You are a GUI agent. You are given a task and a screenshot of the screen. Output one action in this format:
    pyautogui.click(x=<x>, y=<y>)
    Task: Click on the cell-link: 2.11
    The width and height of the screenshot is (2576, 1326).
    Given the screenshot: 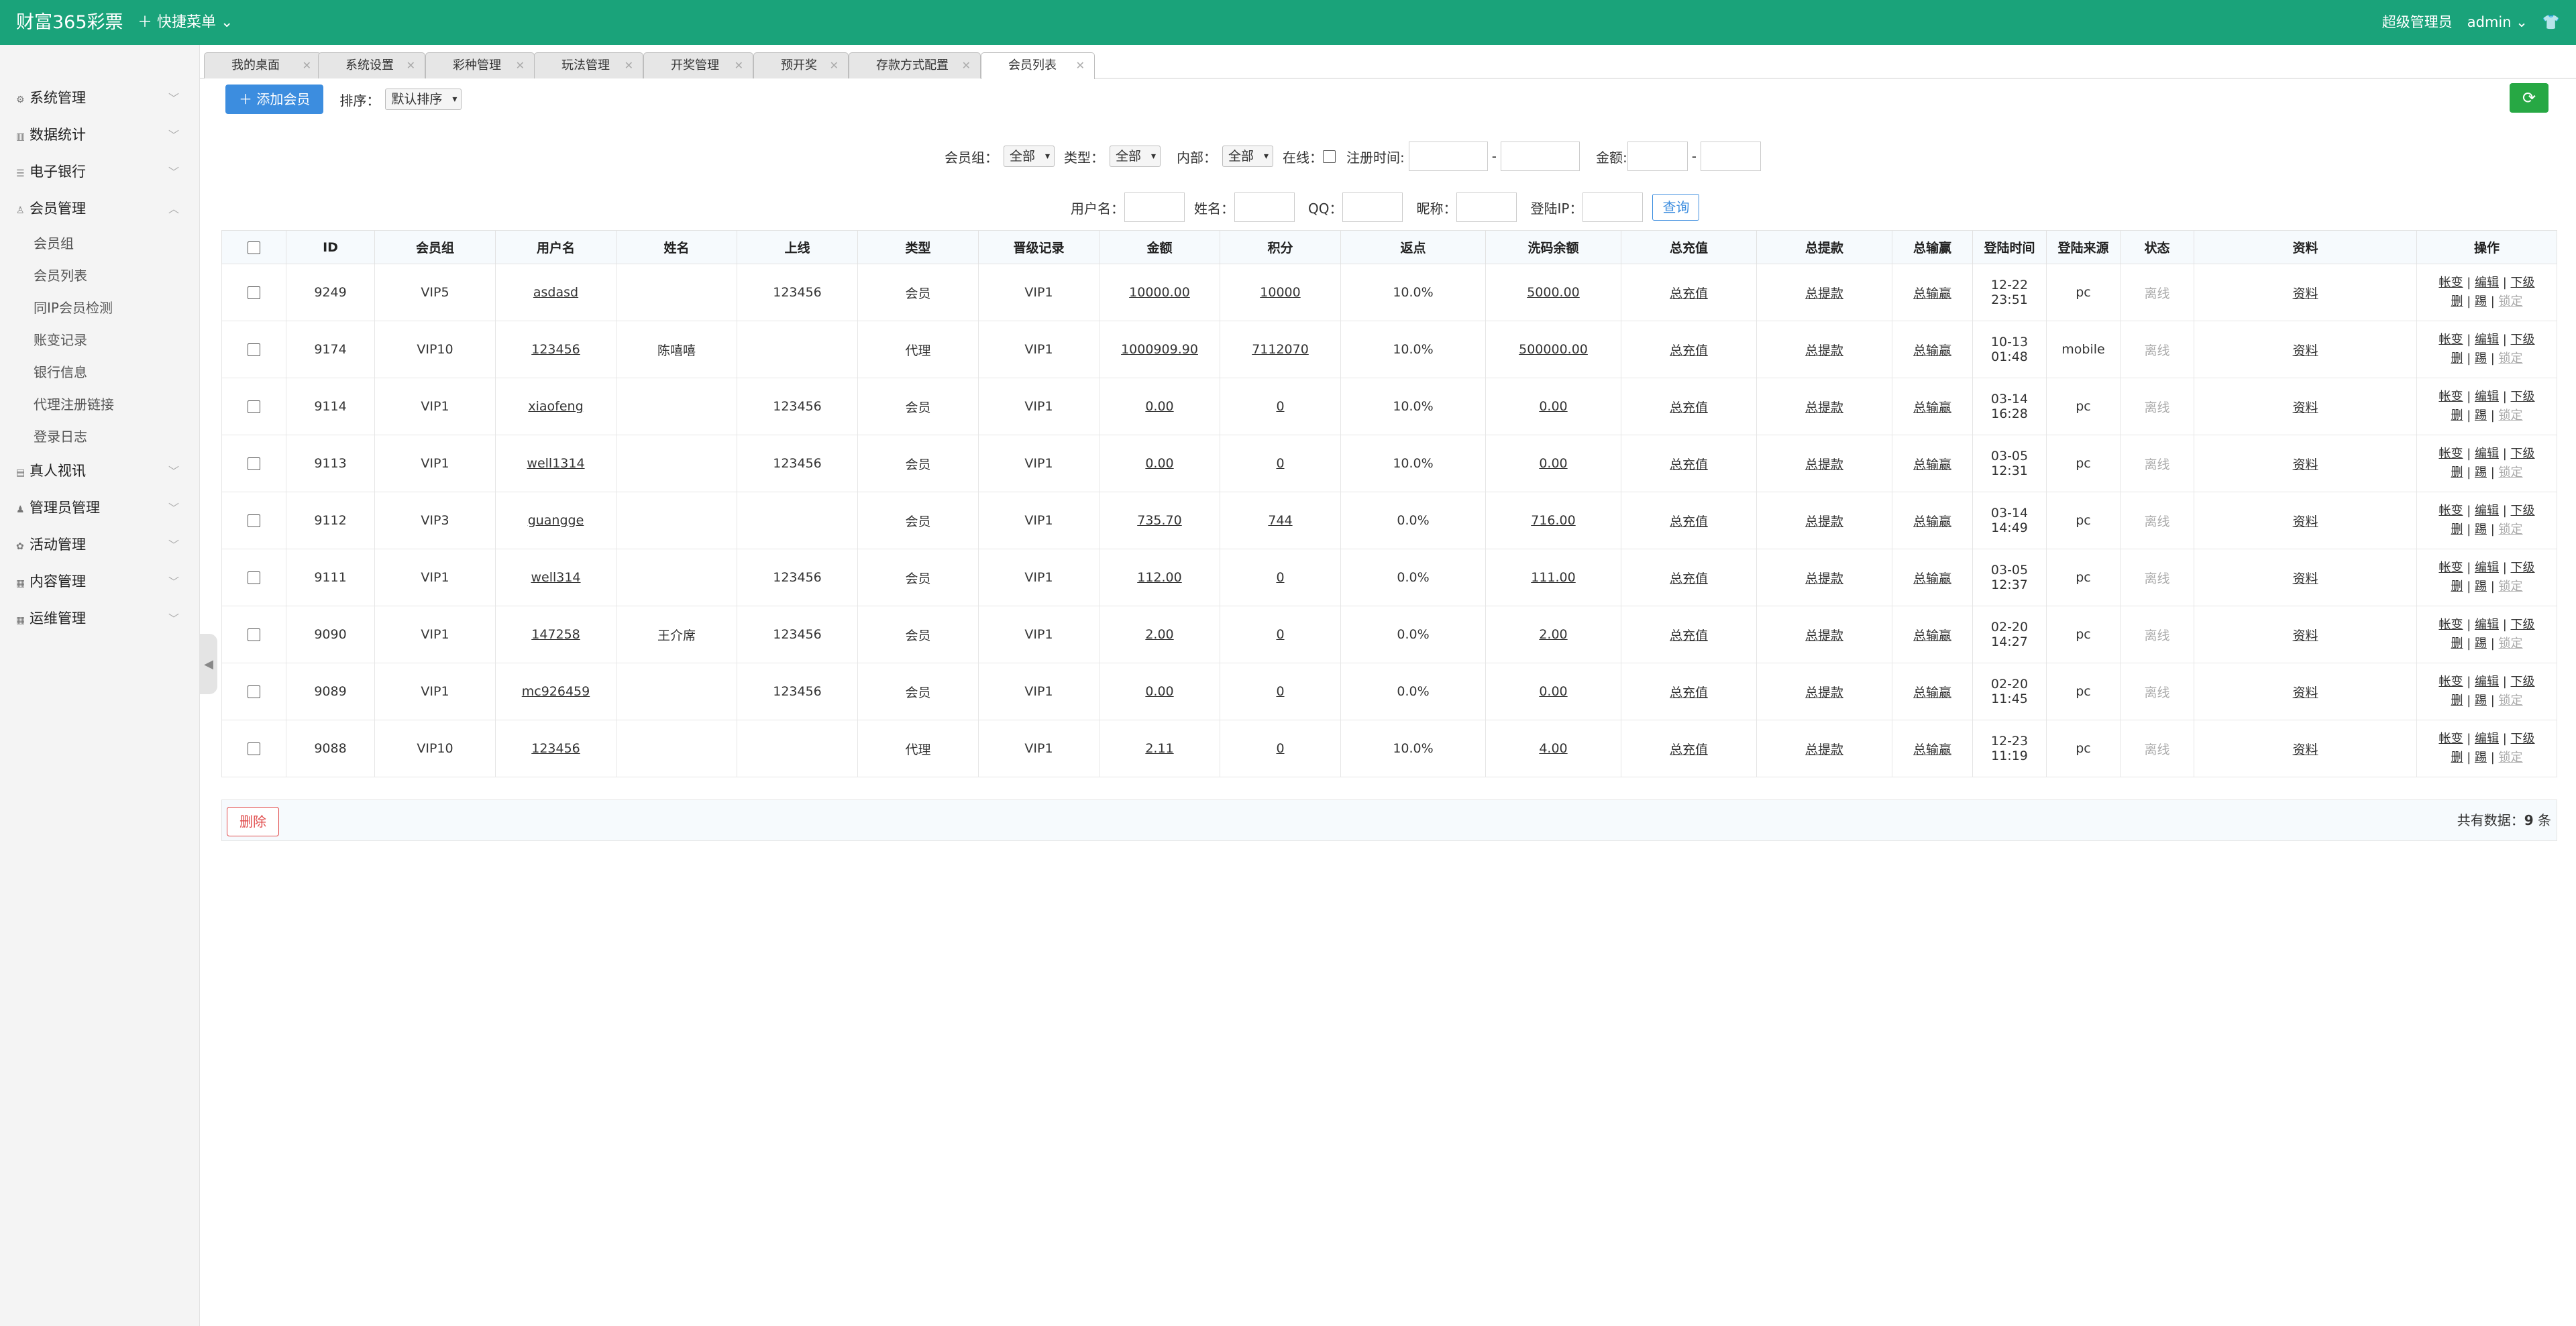 What is the action you would take?
    pyautogui.click(x=1159, y=749)
    